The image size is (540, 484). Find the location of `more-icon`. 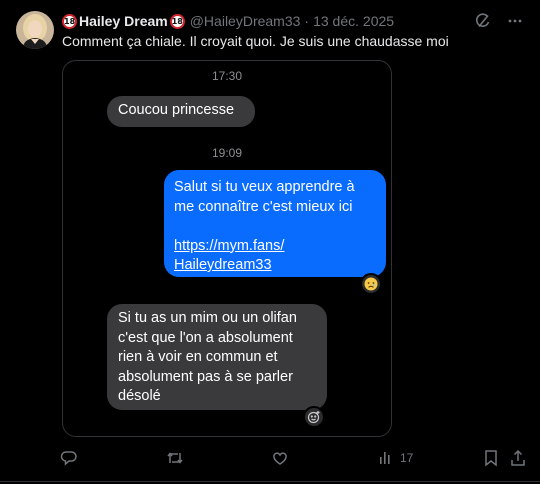

more-icon is located at coordinates (515, 21).